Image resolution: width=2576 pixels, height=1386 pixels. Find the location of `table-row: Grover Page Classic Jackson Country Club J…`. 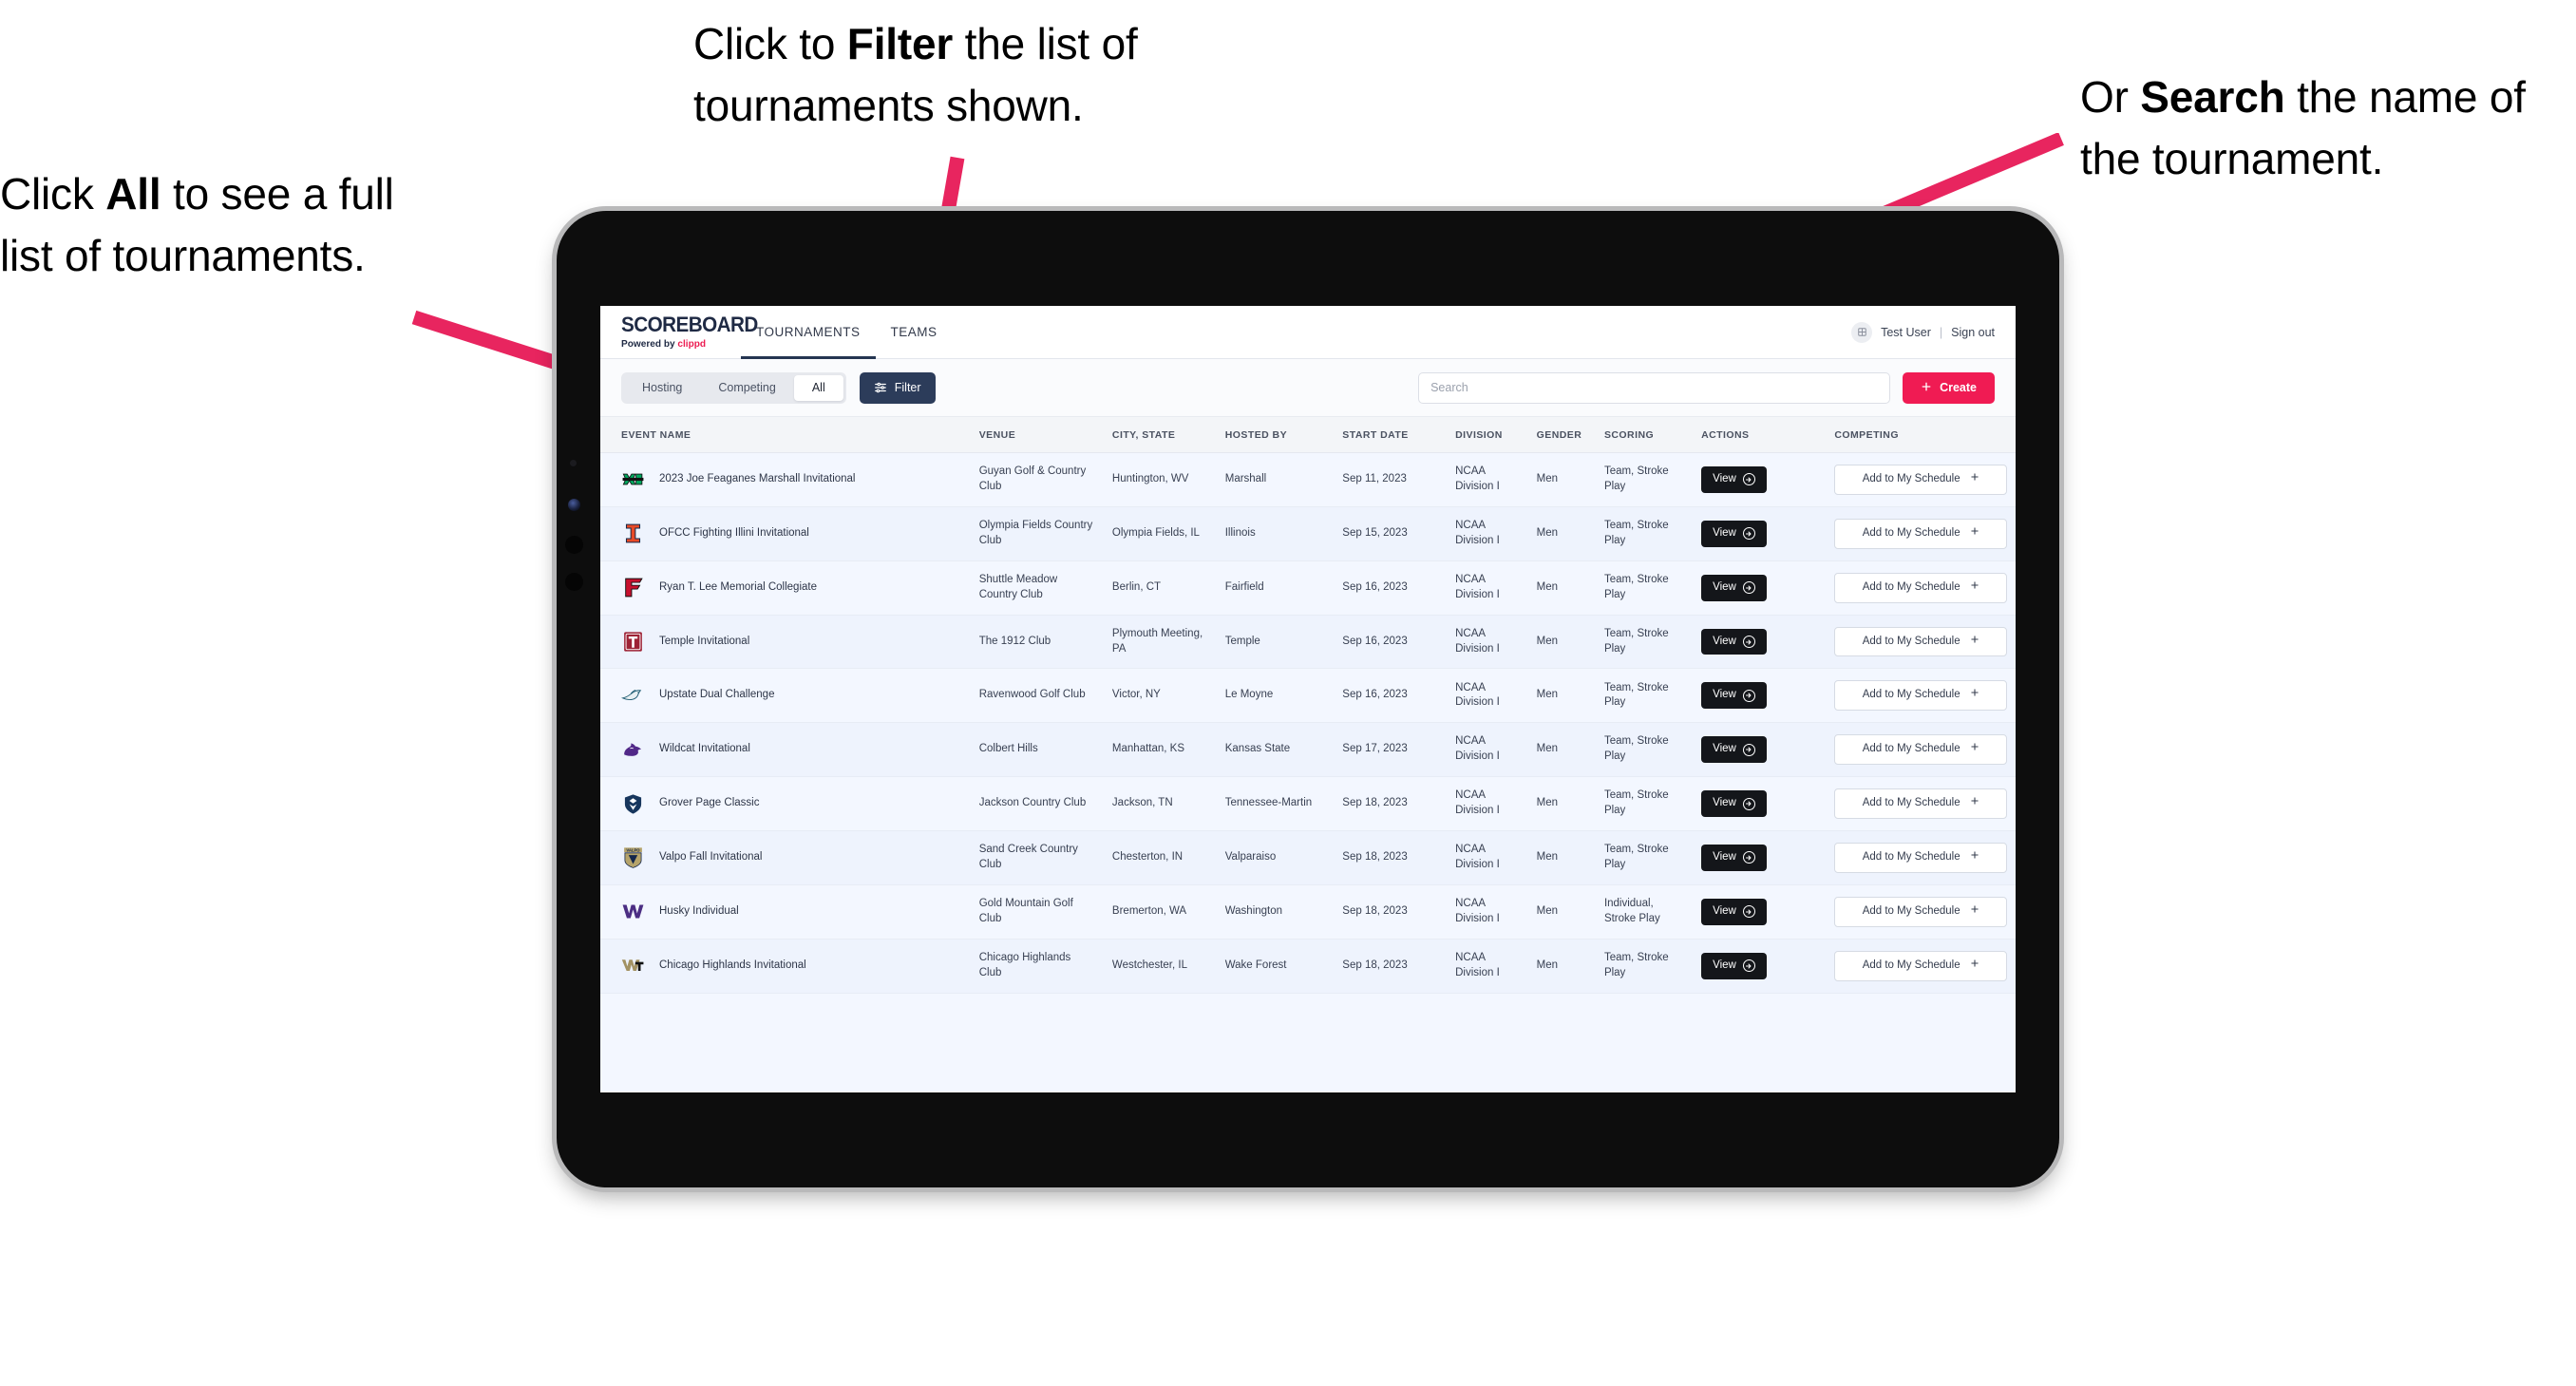

table-row: Grover Page Classic Jackson Country Club J… is located at coordinates (1308, 804).